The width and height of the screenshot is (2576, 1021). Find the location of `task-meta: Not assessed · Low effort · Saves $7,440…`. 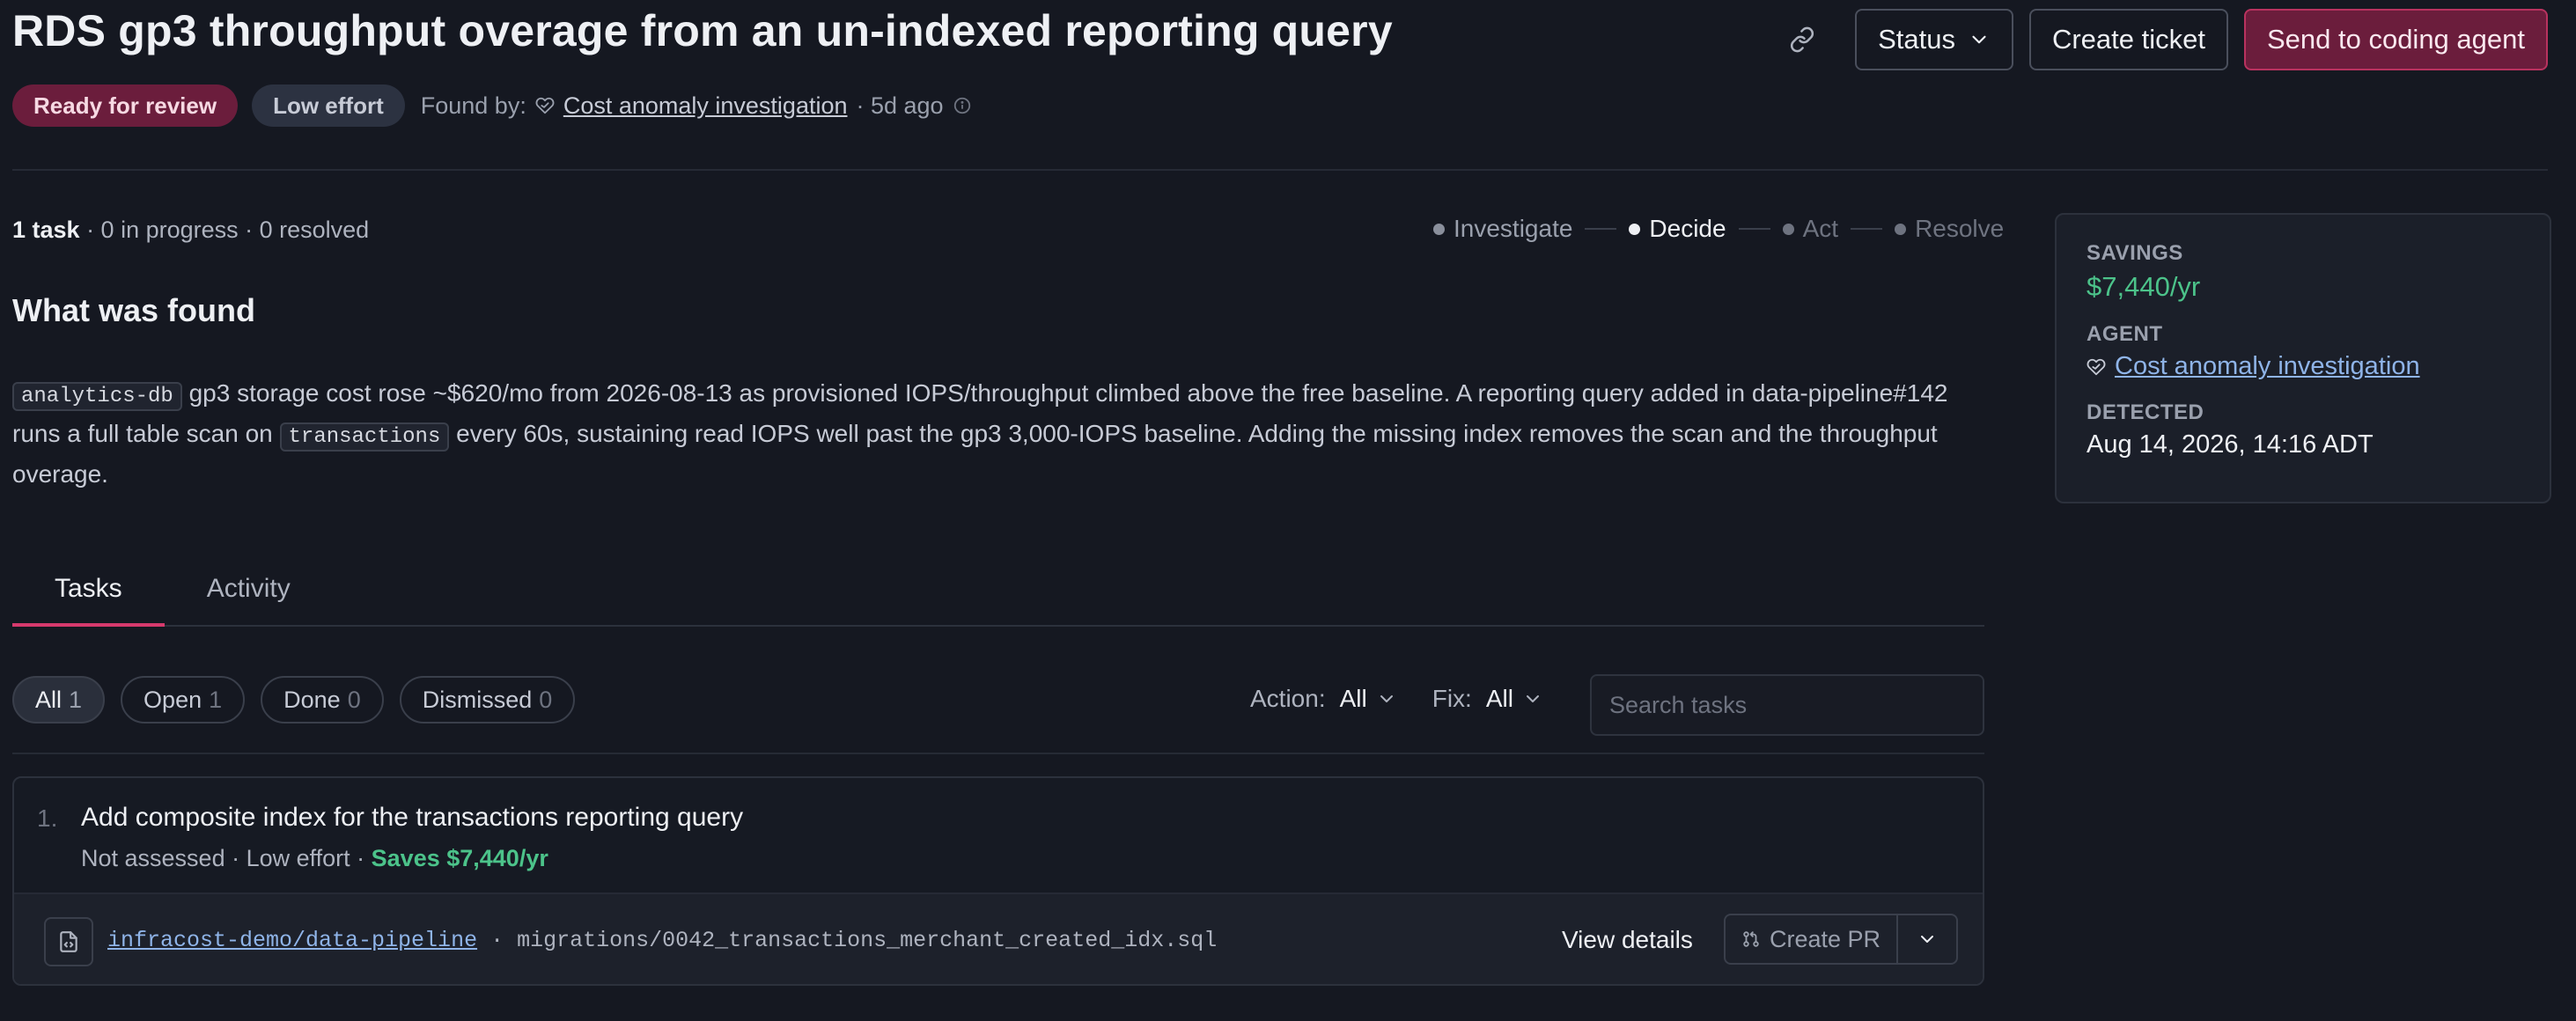

task-meta: Not assessed · Low effort · Saves $7,440… is located at coordinates (314, 858).